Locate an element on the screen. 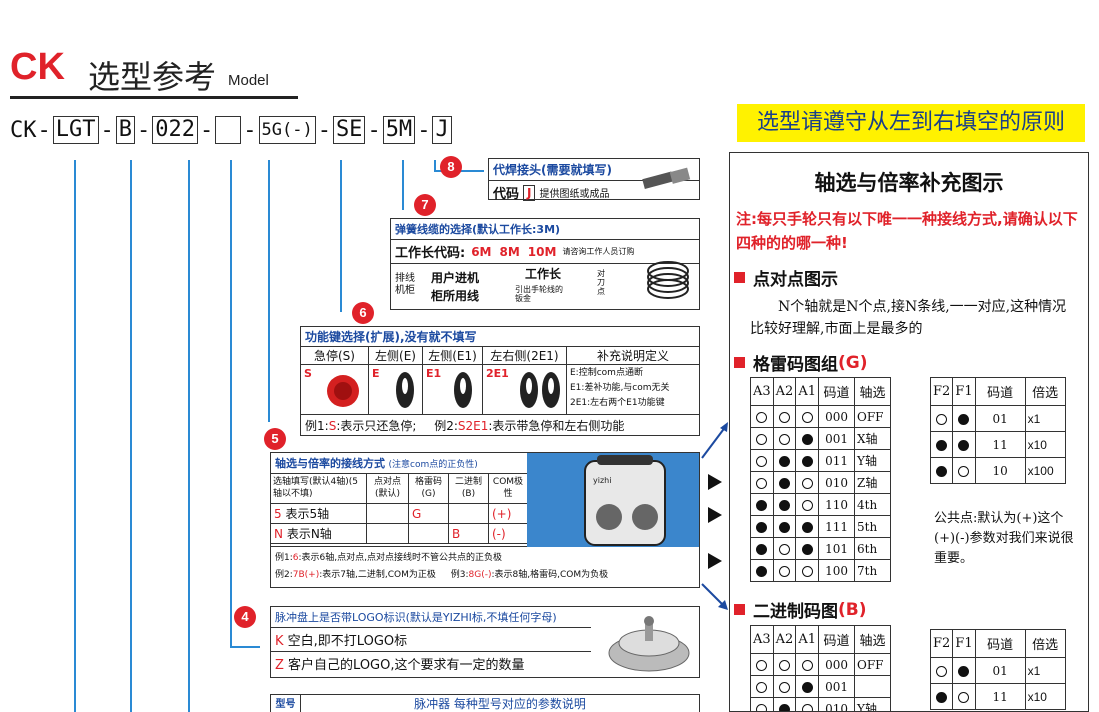  note-2e1: 2E1:左右两个E1功能键 is located at coordinates (617, 403).